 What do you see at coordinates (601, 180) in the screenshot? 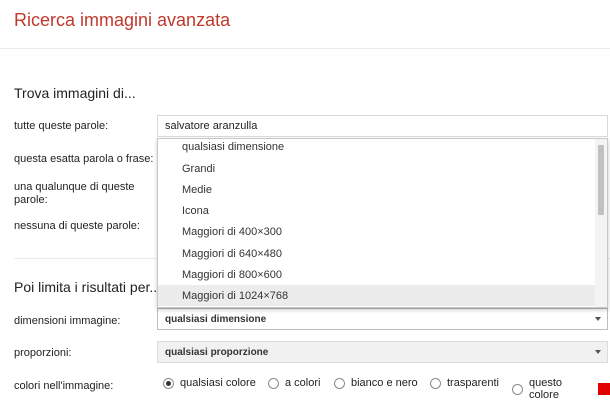
I see `dropdown-scrollbar-thumb` at bounding box center [601, 180].